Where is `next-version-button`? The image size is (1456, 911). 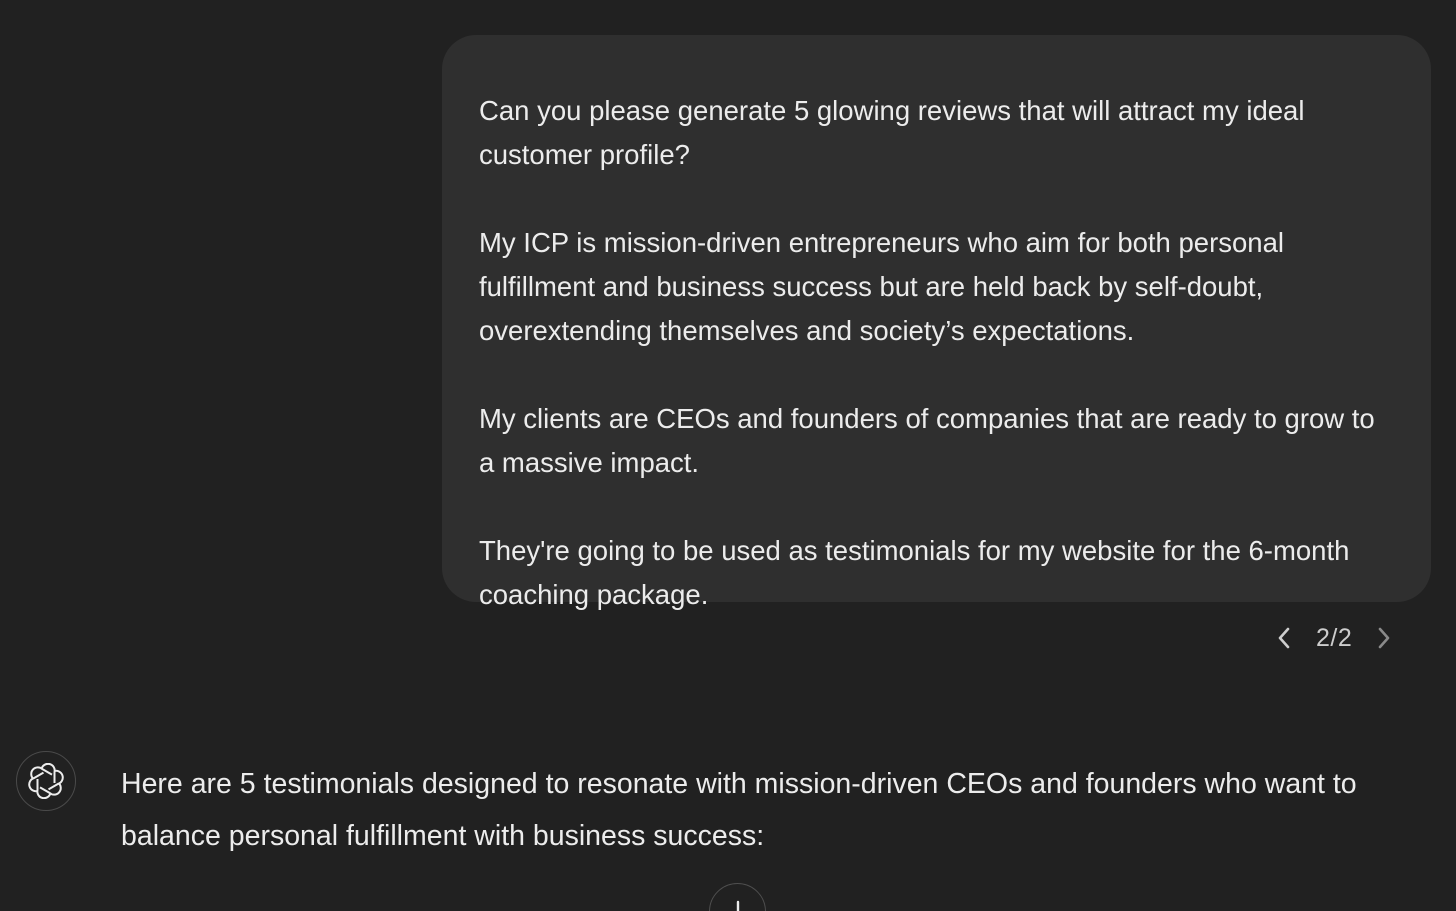 next-version-button is located at coordinates (1384, 638).